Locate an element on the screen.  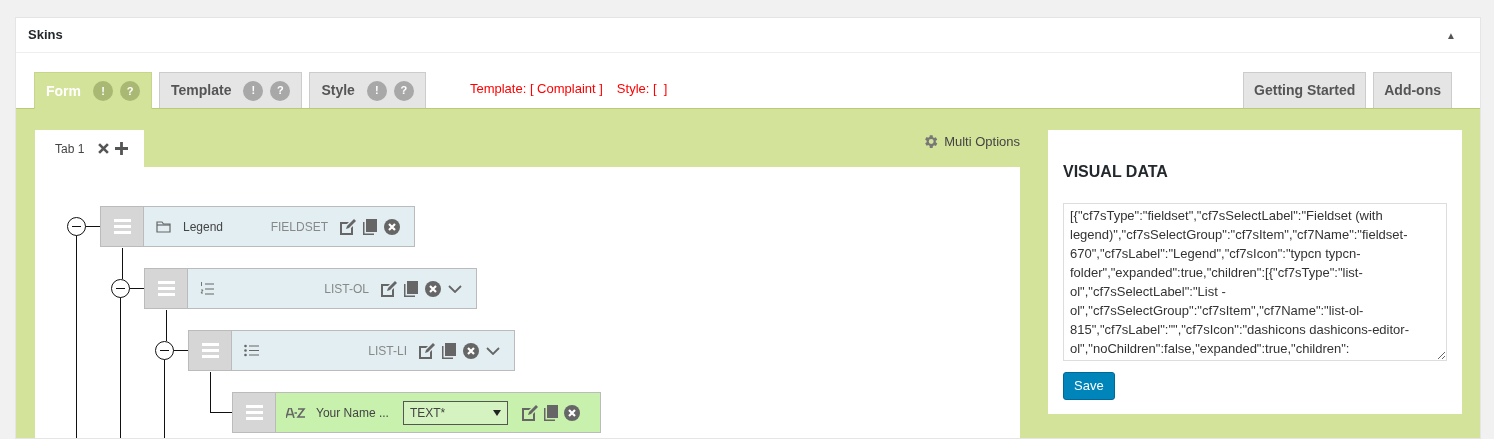
type-select: TEXT* is located at coordinates (455, 412).